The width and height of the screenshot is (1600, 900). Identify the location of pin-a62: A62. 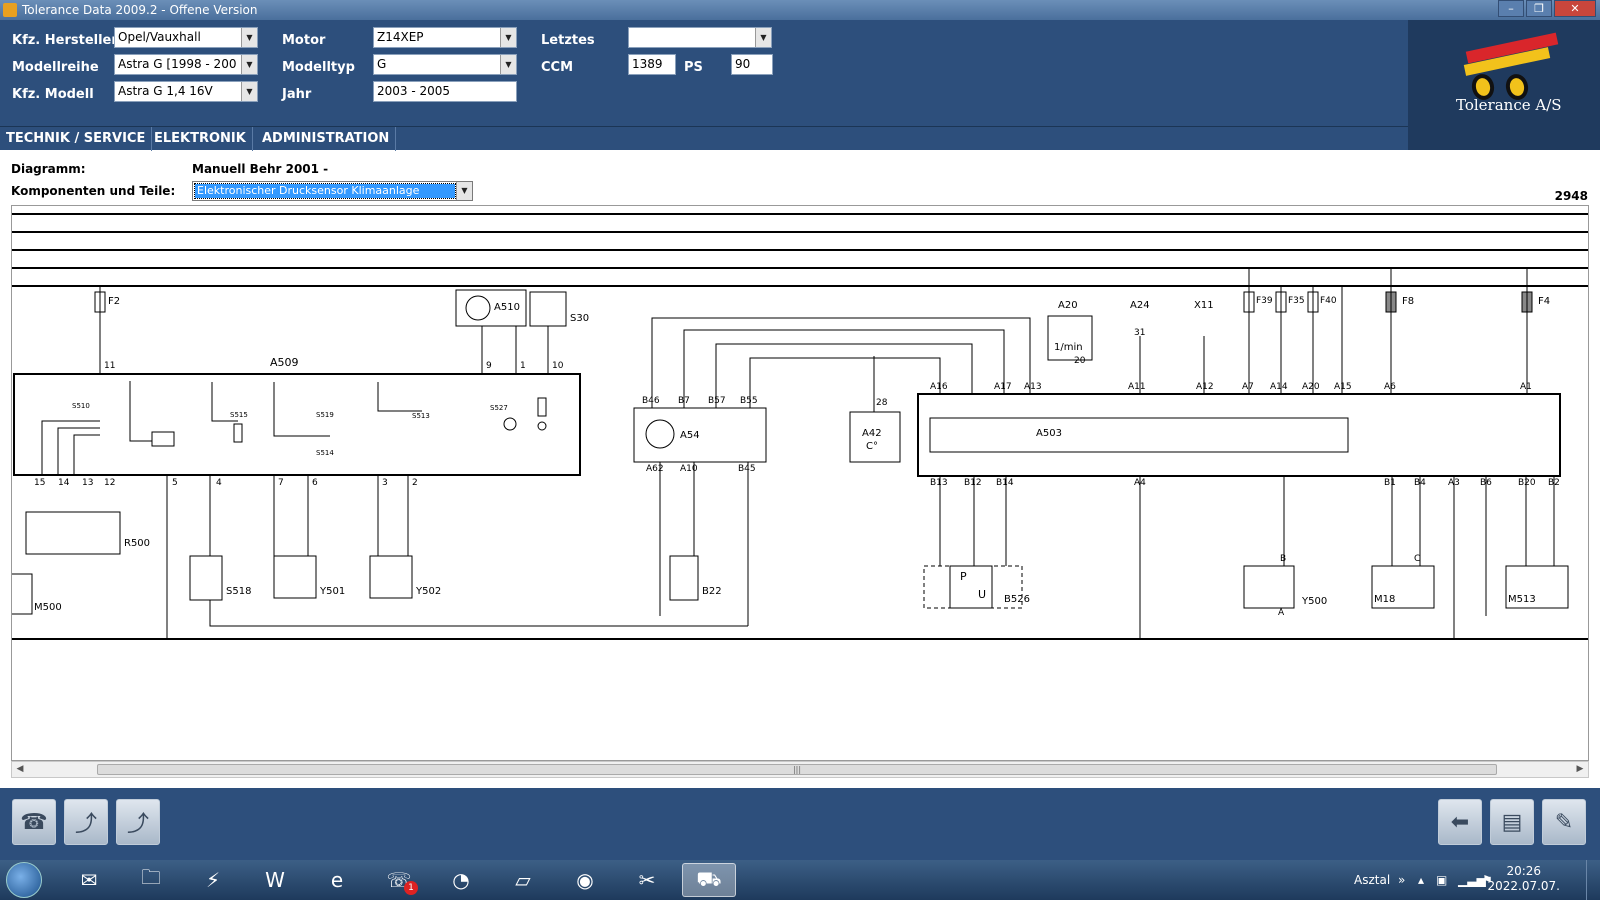
(655, 469).